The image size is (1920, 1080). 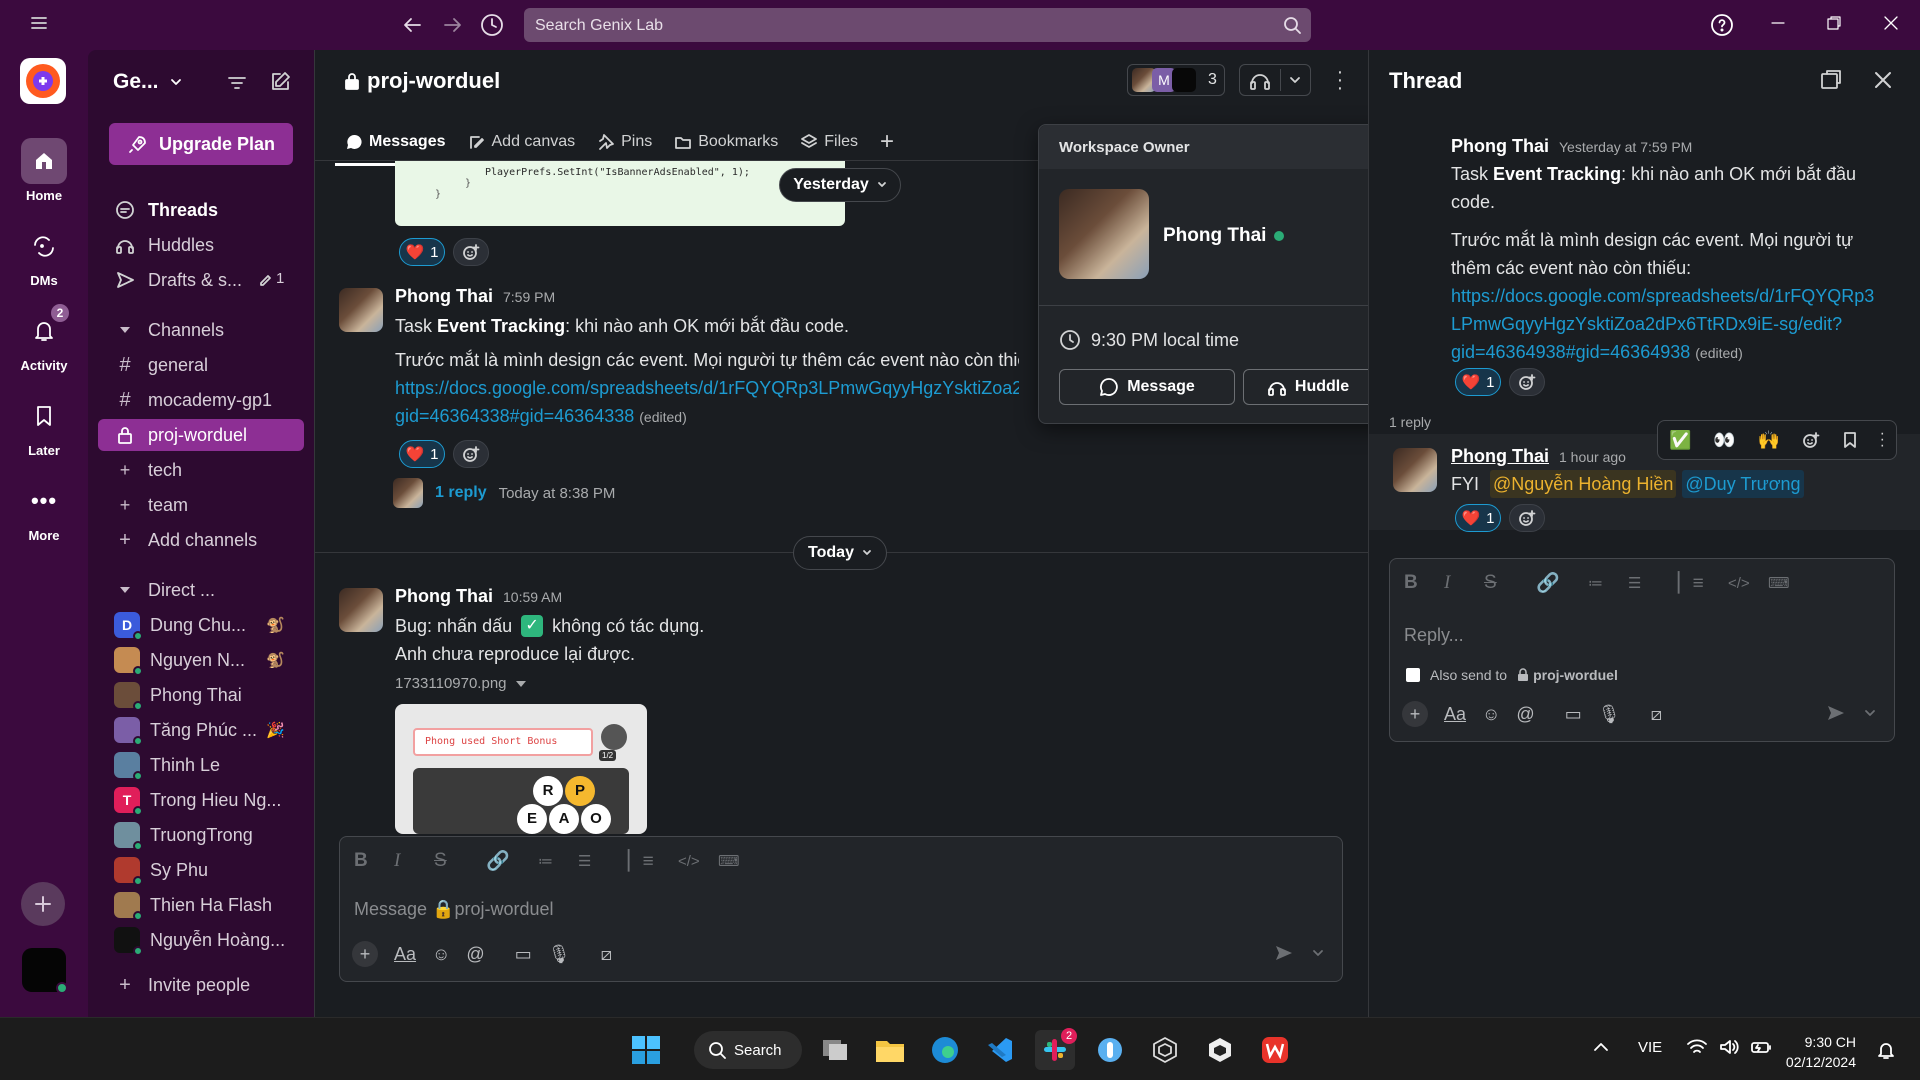 I want to click on sidebar-item-threads: Threads, so click(x=201, y=210).